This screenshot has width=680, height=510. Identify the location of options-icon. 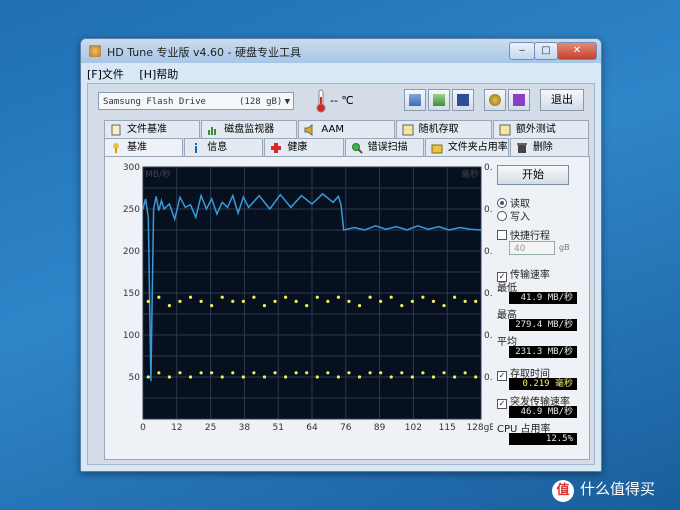
(495, 100).